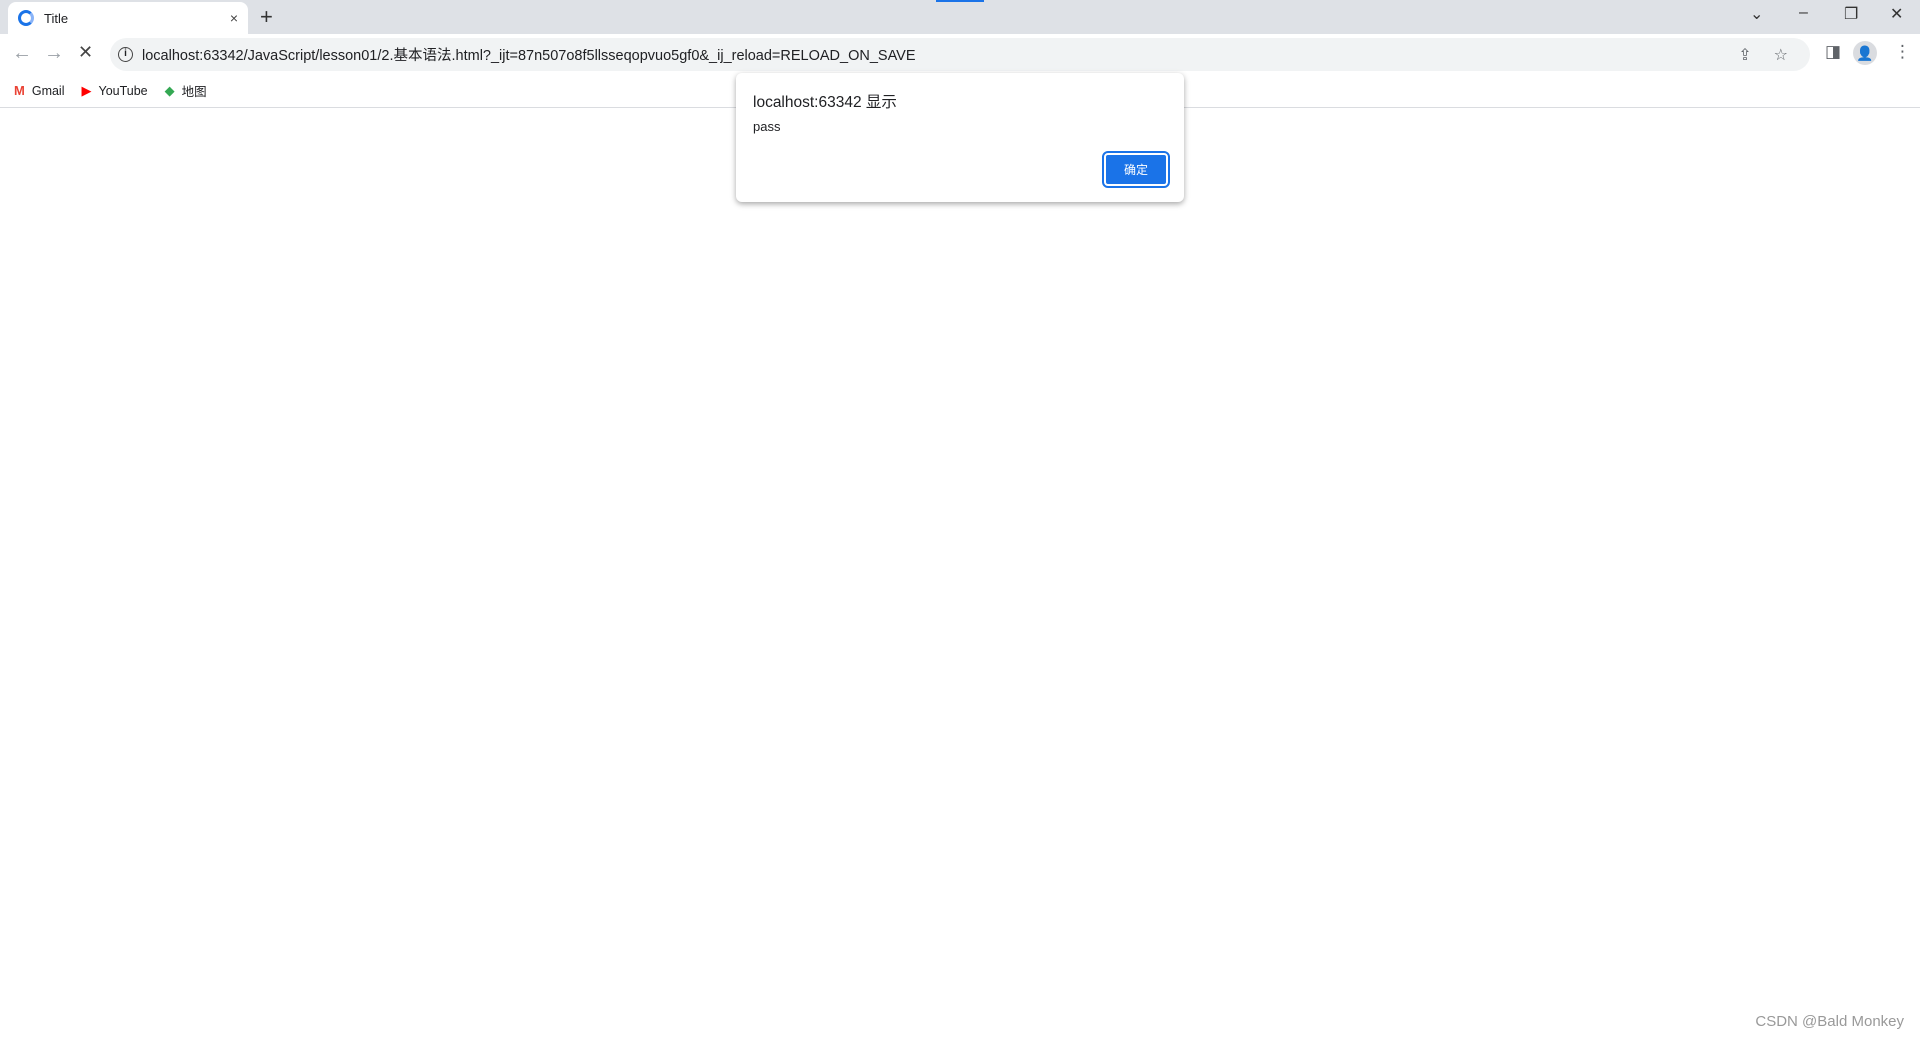  I want to click on ok-button: 确定, so click(1136, 169).